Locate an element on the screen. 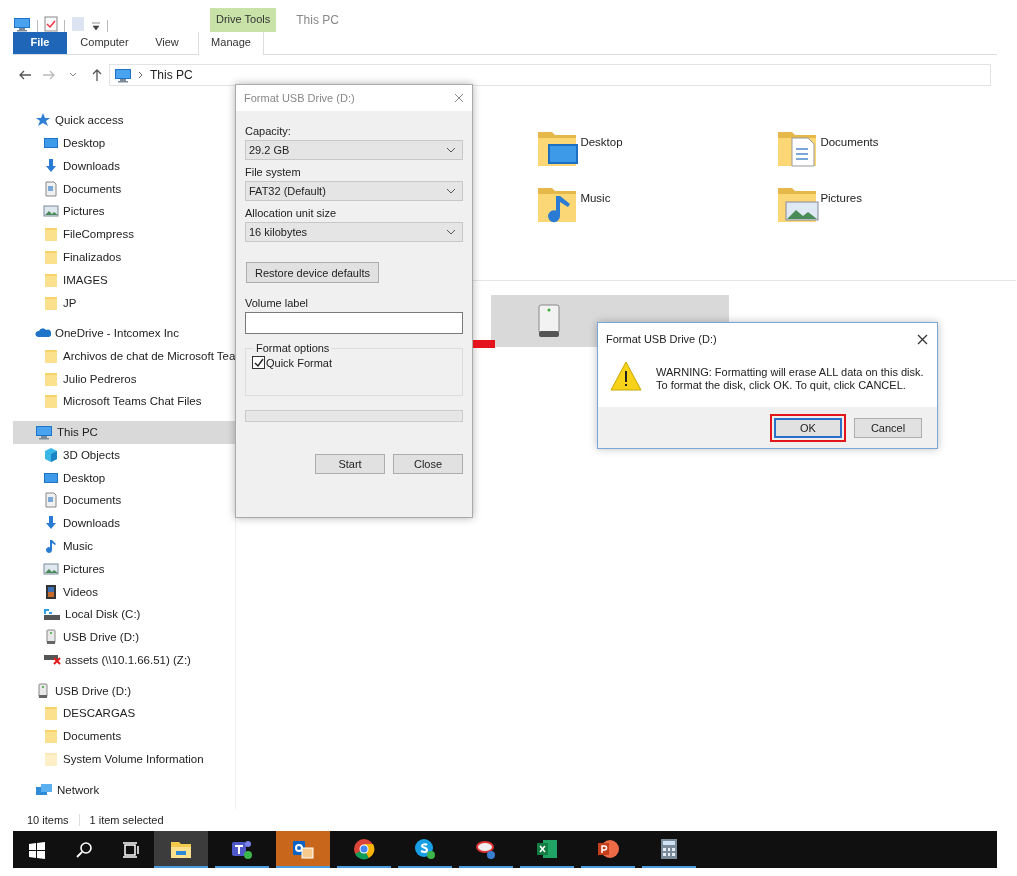 The height and width of the screenshot is (876, 1017). cube-icon is located at coordinates (51, 454).